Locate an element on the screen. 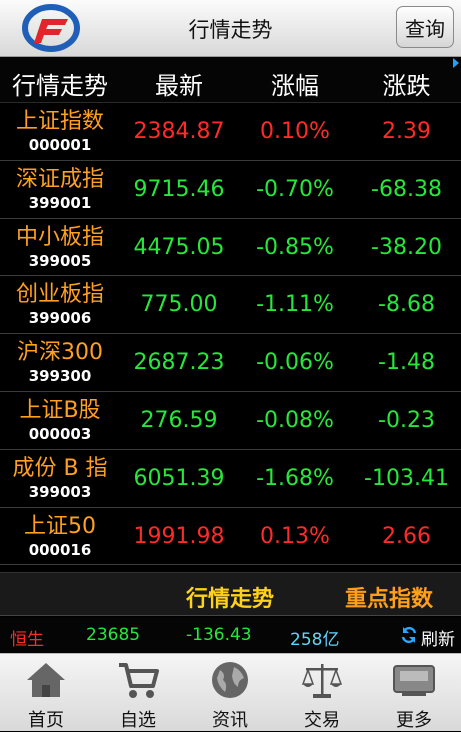 The image size is (461, 732). index-code: 399006 is located at coordinates (60, 318).